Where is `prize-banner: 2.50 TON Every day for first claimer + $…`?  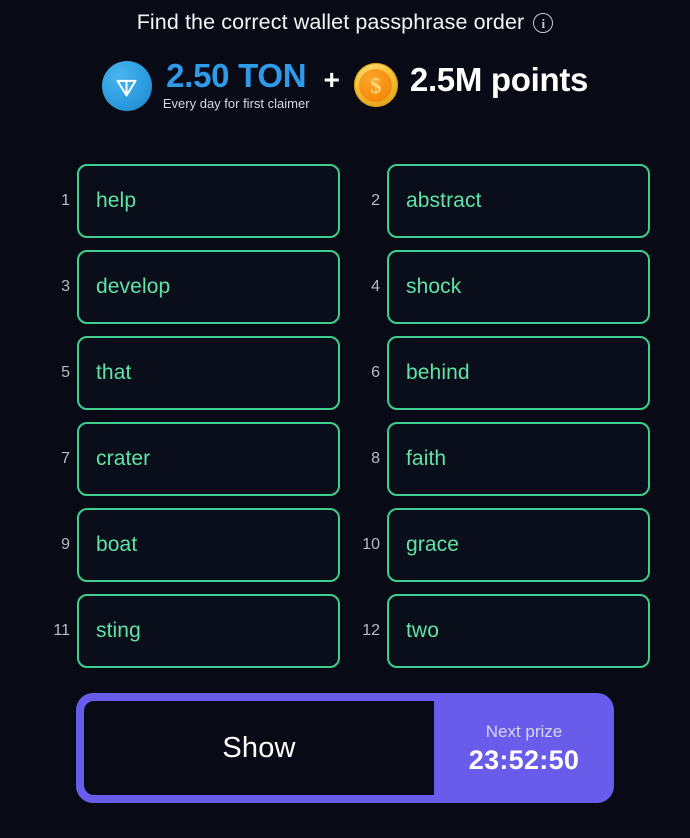
prize-banner: 2.50 TON Every day for first claimer + $… is located at coordinates (345, 85).